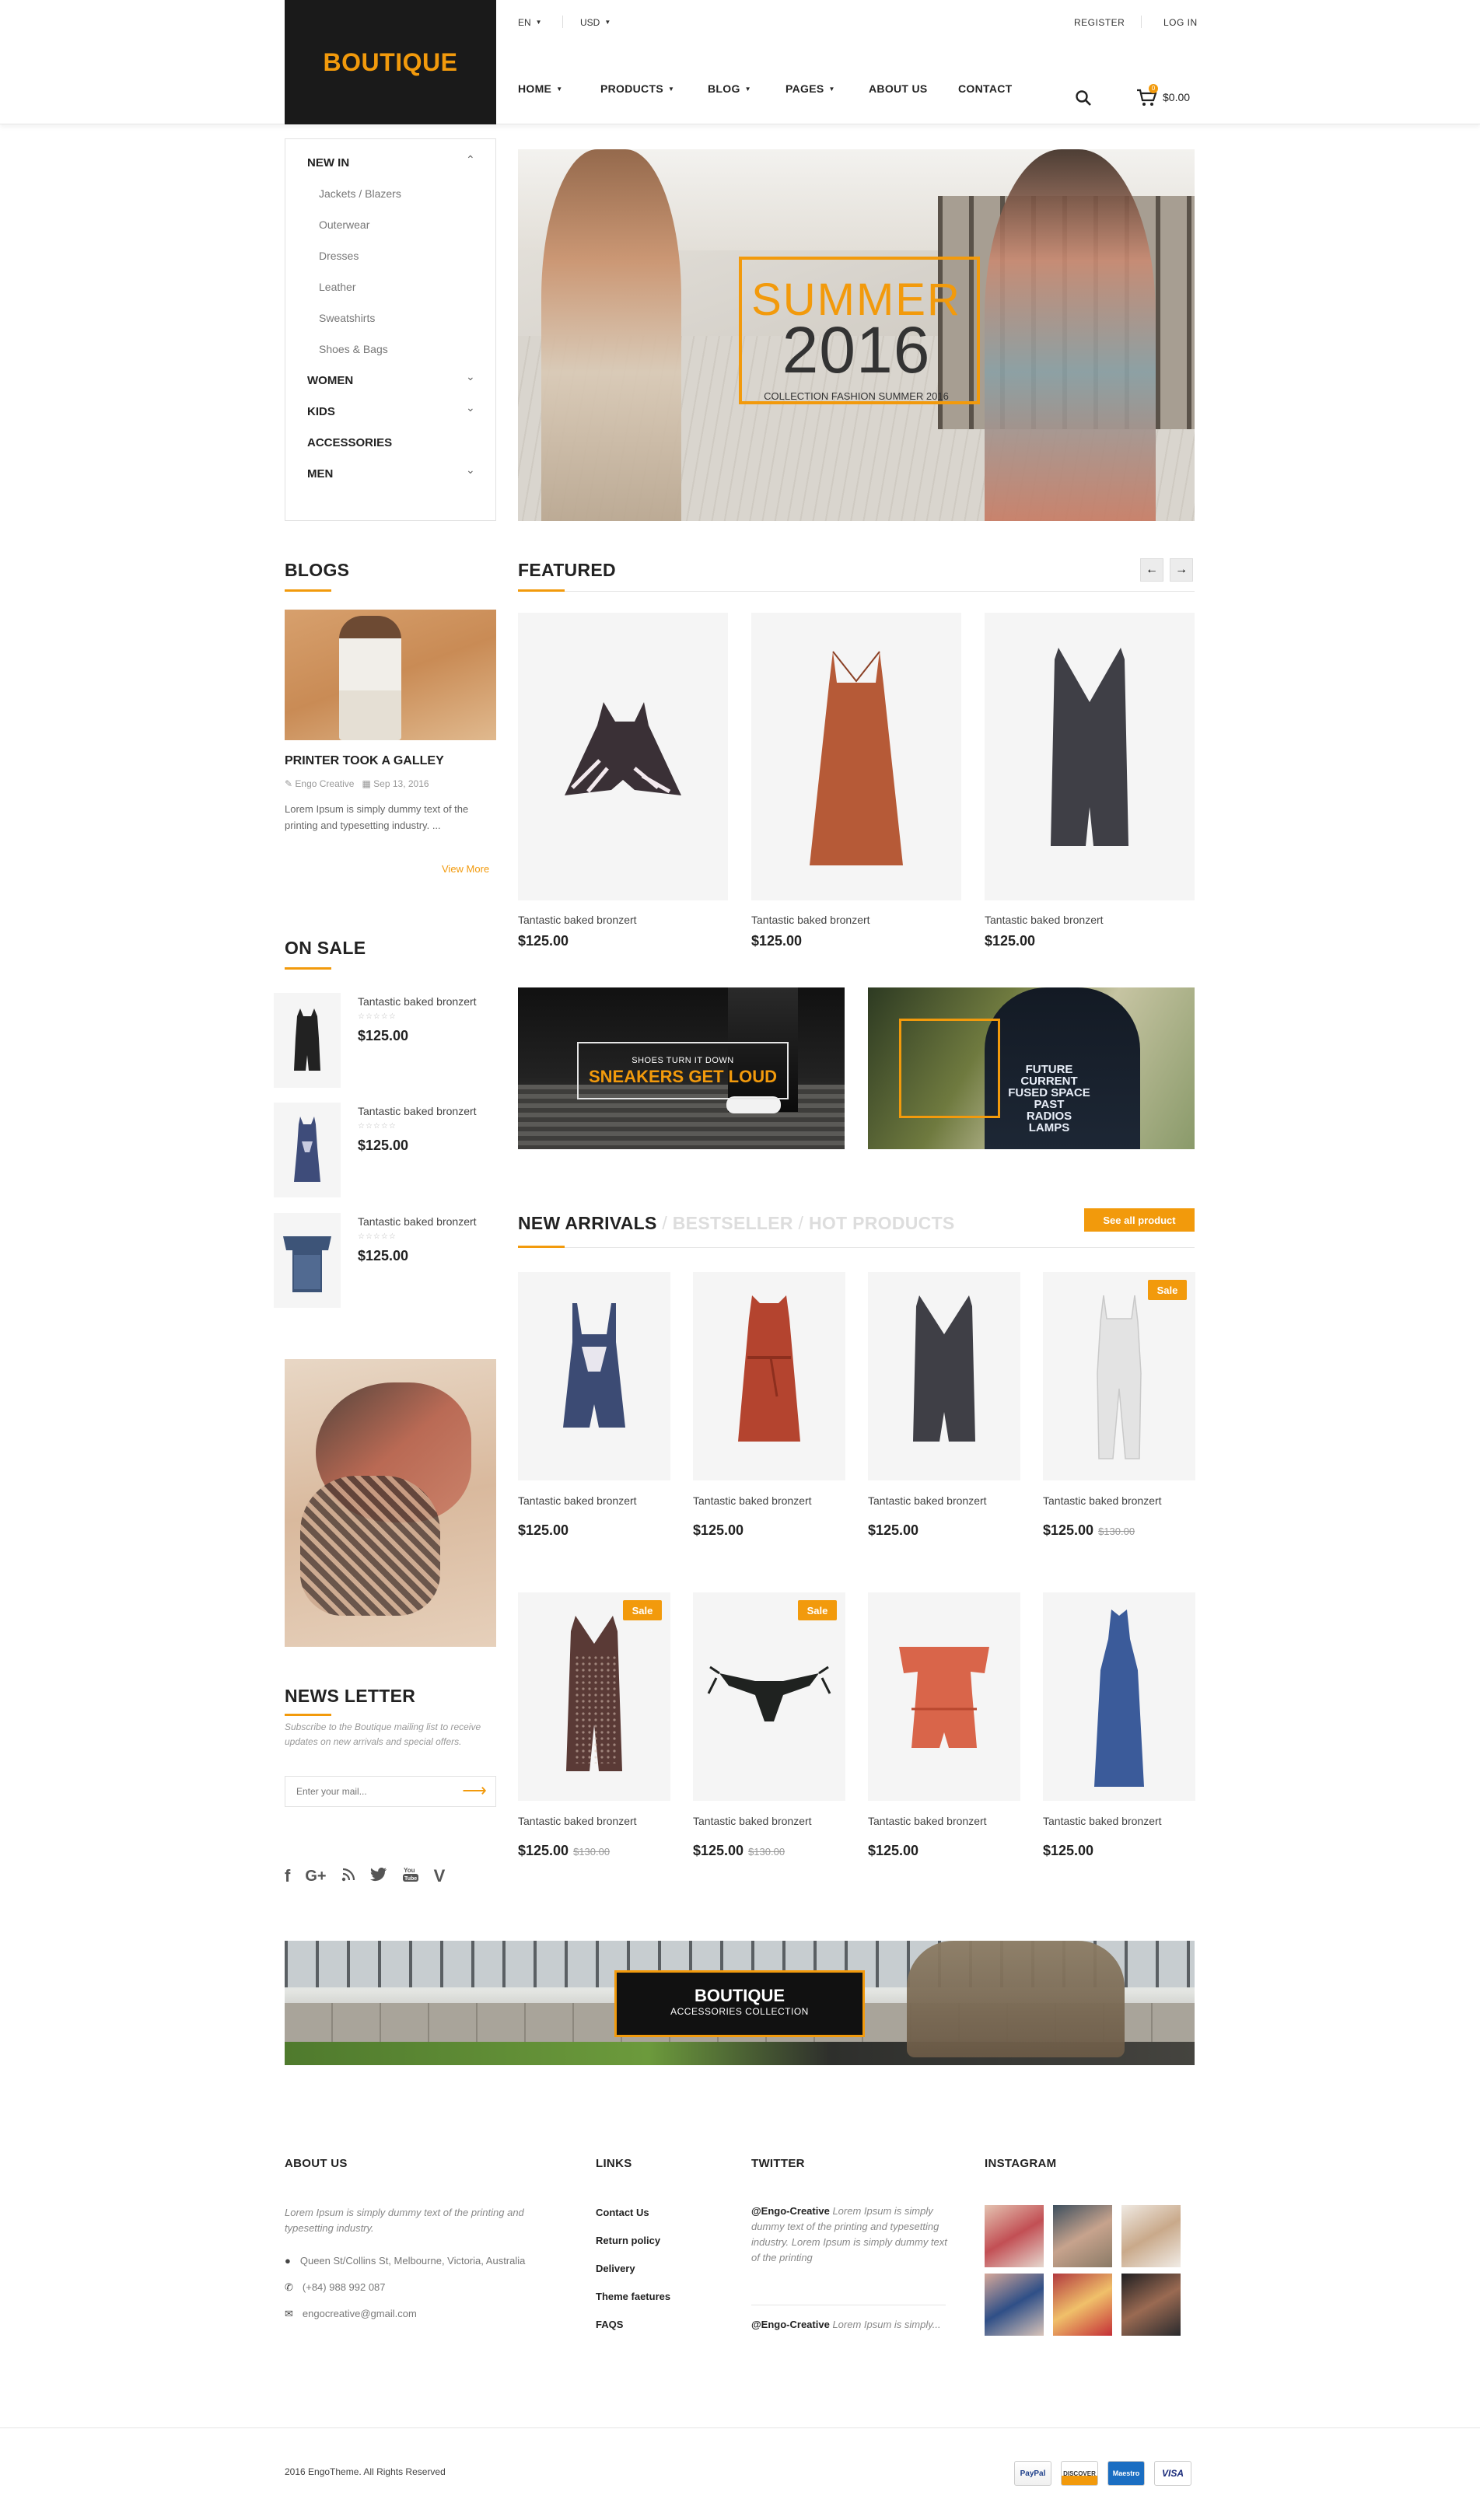 This screenshot has width=1480, height=2520. What do you see at coordinates (1151, 570) in the screenshot?
I see `featured-prev-button: ←` at bounding box center [1151, 570].